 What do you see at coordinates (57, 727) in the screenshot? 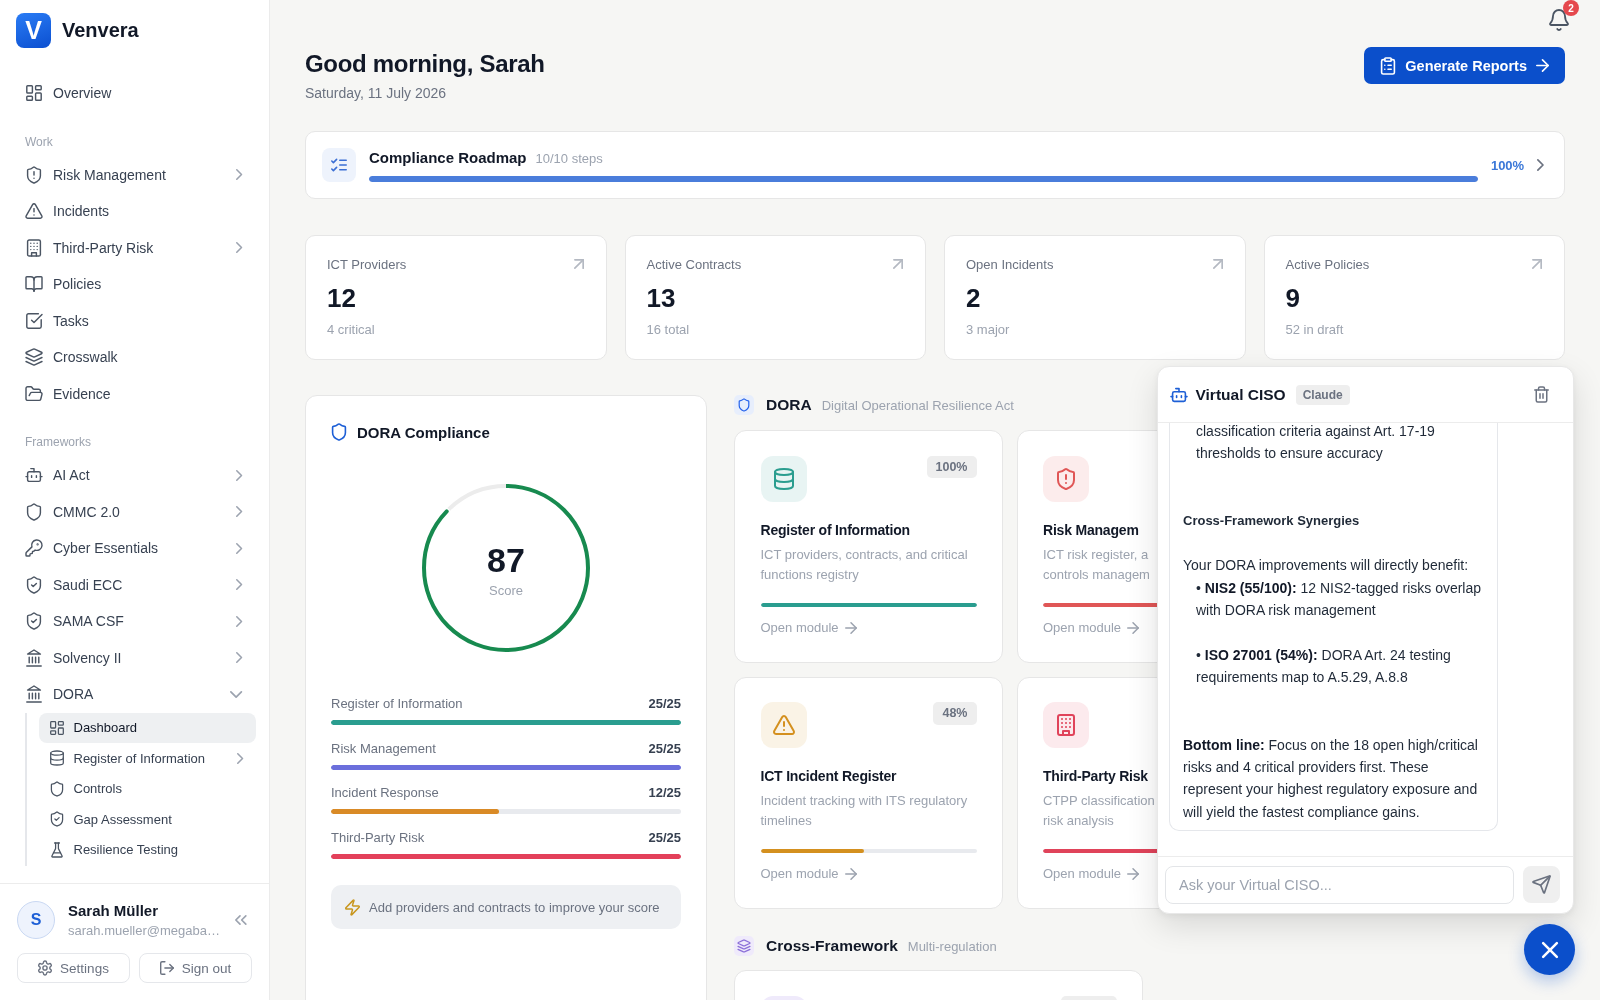
I see `layout-grid-icon` at bounding box center [57, 727].